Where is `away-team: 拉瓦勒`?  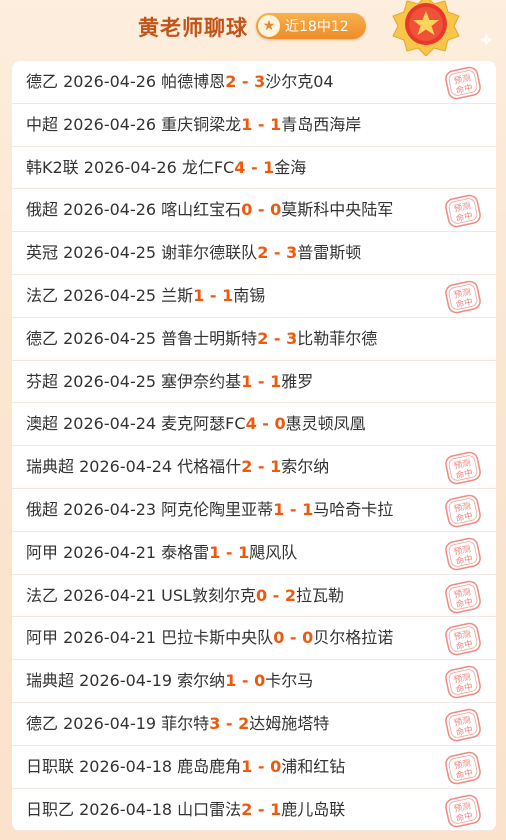
away-team: 拉瓦勒 is located at coordinates (320, 595).